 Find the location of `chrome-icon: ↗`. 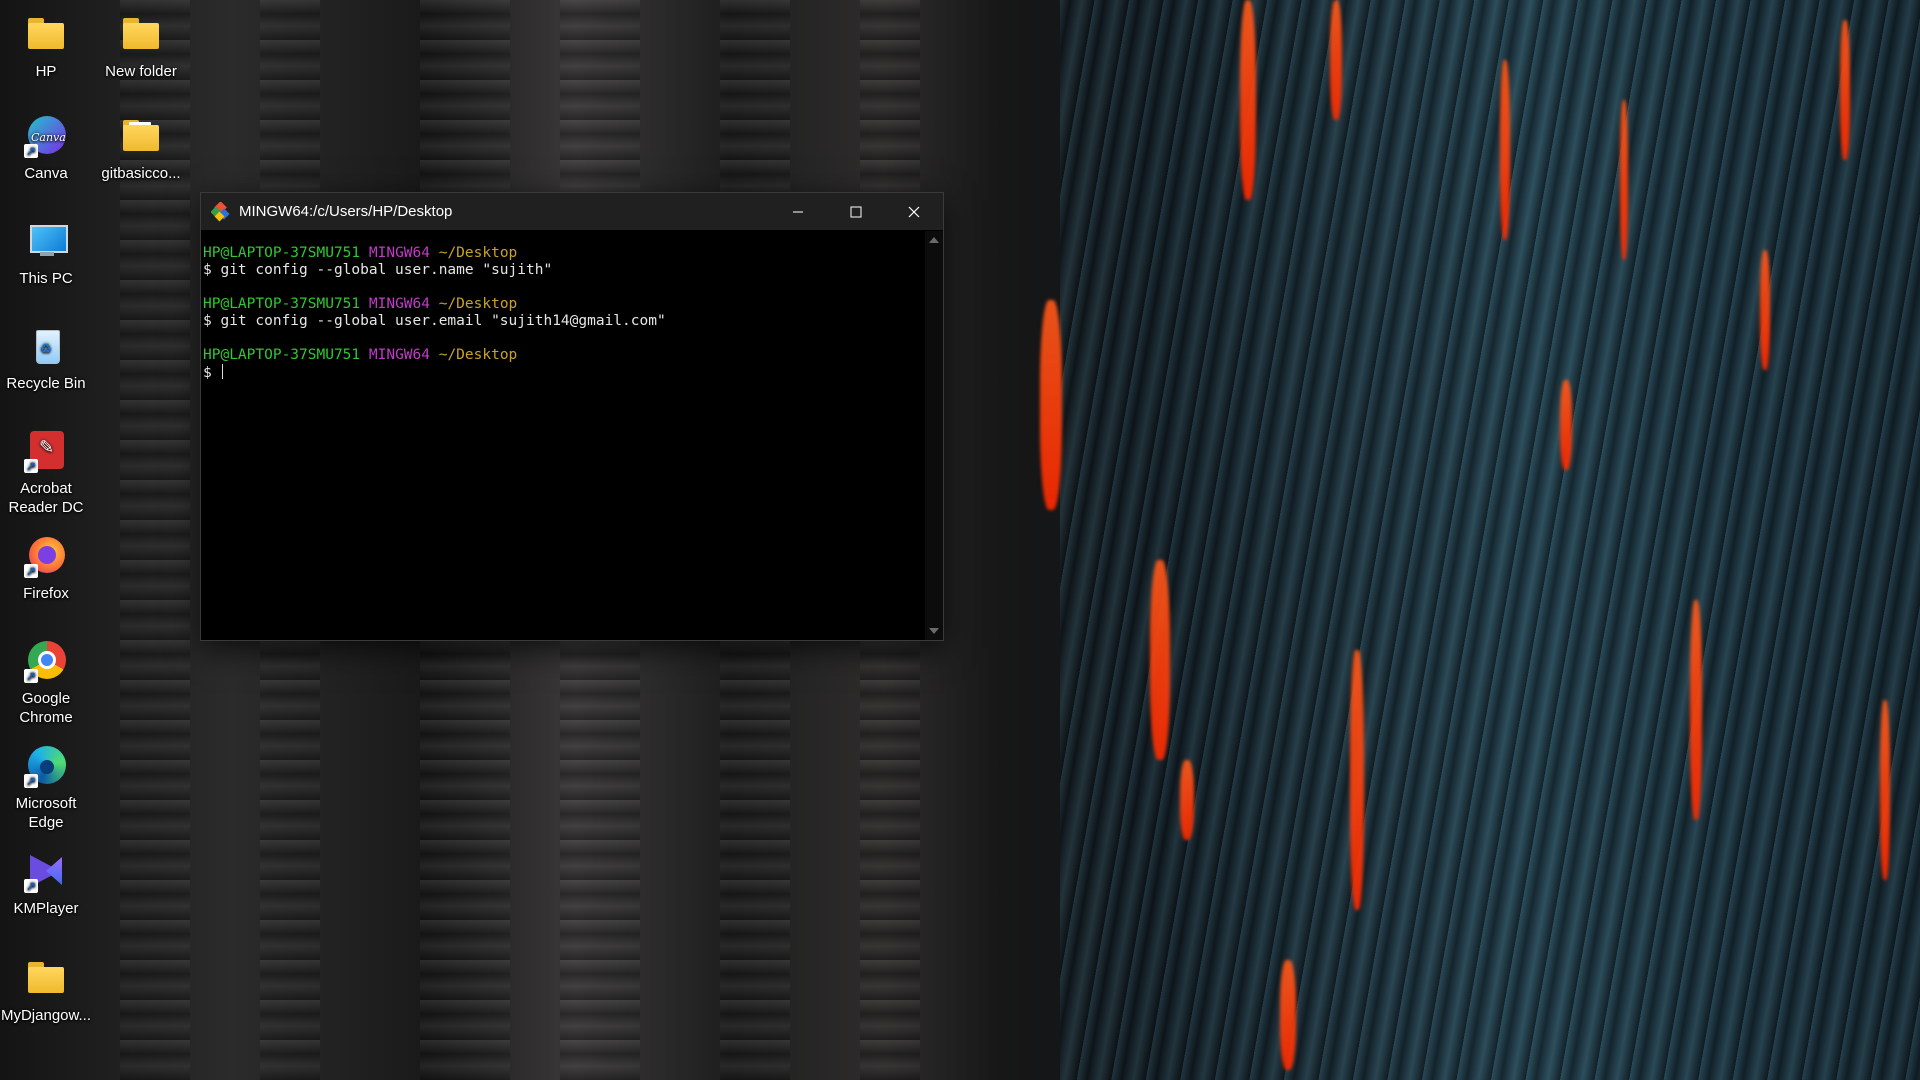

chrome-icon: ↗ is located at coordinates (46, 661).